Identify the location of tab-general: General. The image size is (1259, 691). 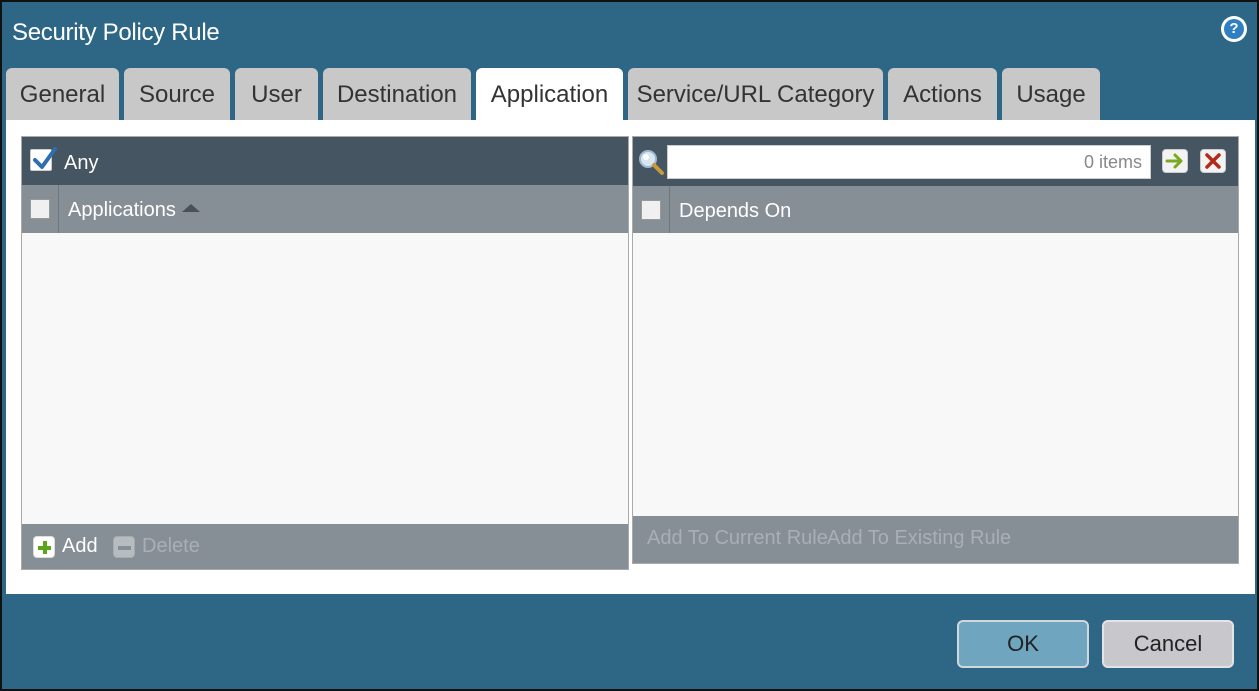
(62, 94).